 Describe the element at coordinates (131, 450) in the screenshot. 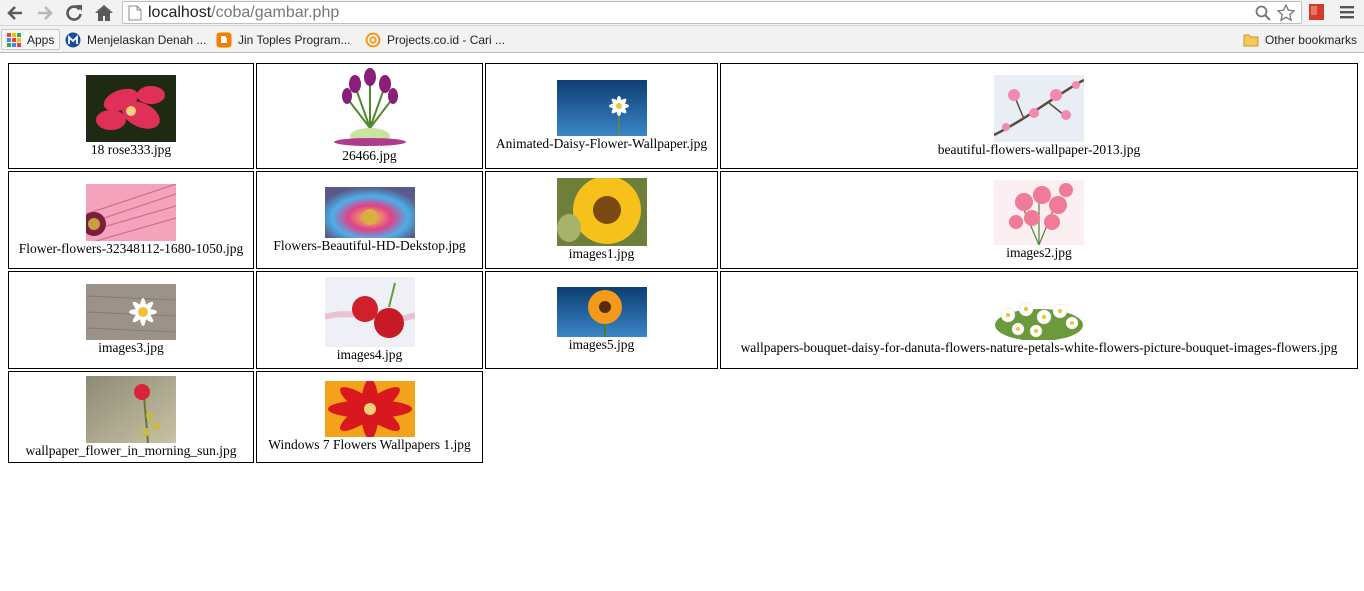

I see `image-filename: wallpaper_flower_in_morning_sun.jpg` at that location.